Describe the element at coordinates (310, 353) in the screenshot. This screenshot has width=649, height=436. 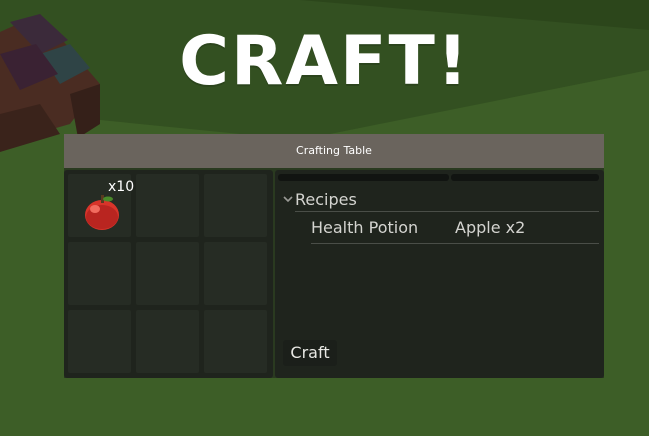
I see `craft-button: Craft` at that location.